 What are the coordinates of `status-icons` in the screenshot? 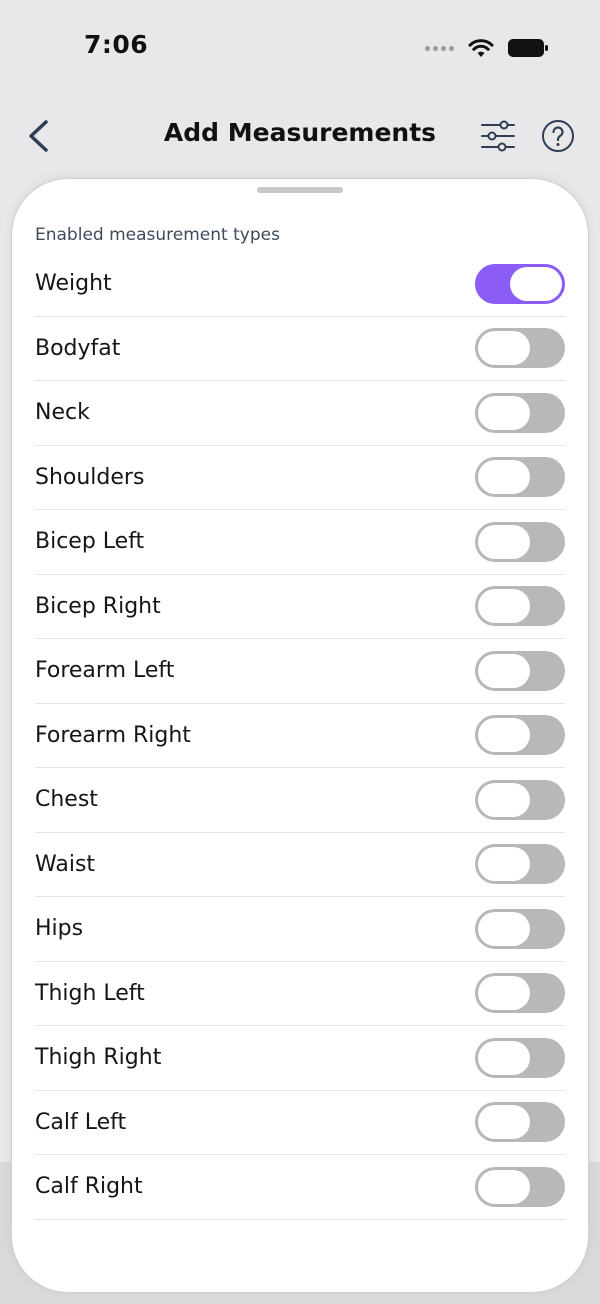 It's located at (486, 48).